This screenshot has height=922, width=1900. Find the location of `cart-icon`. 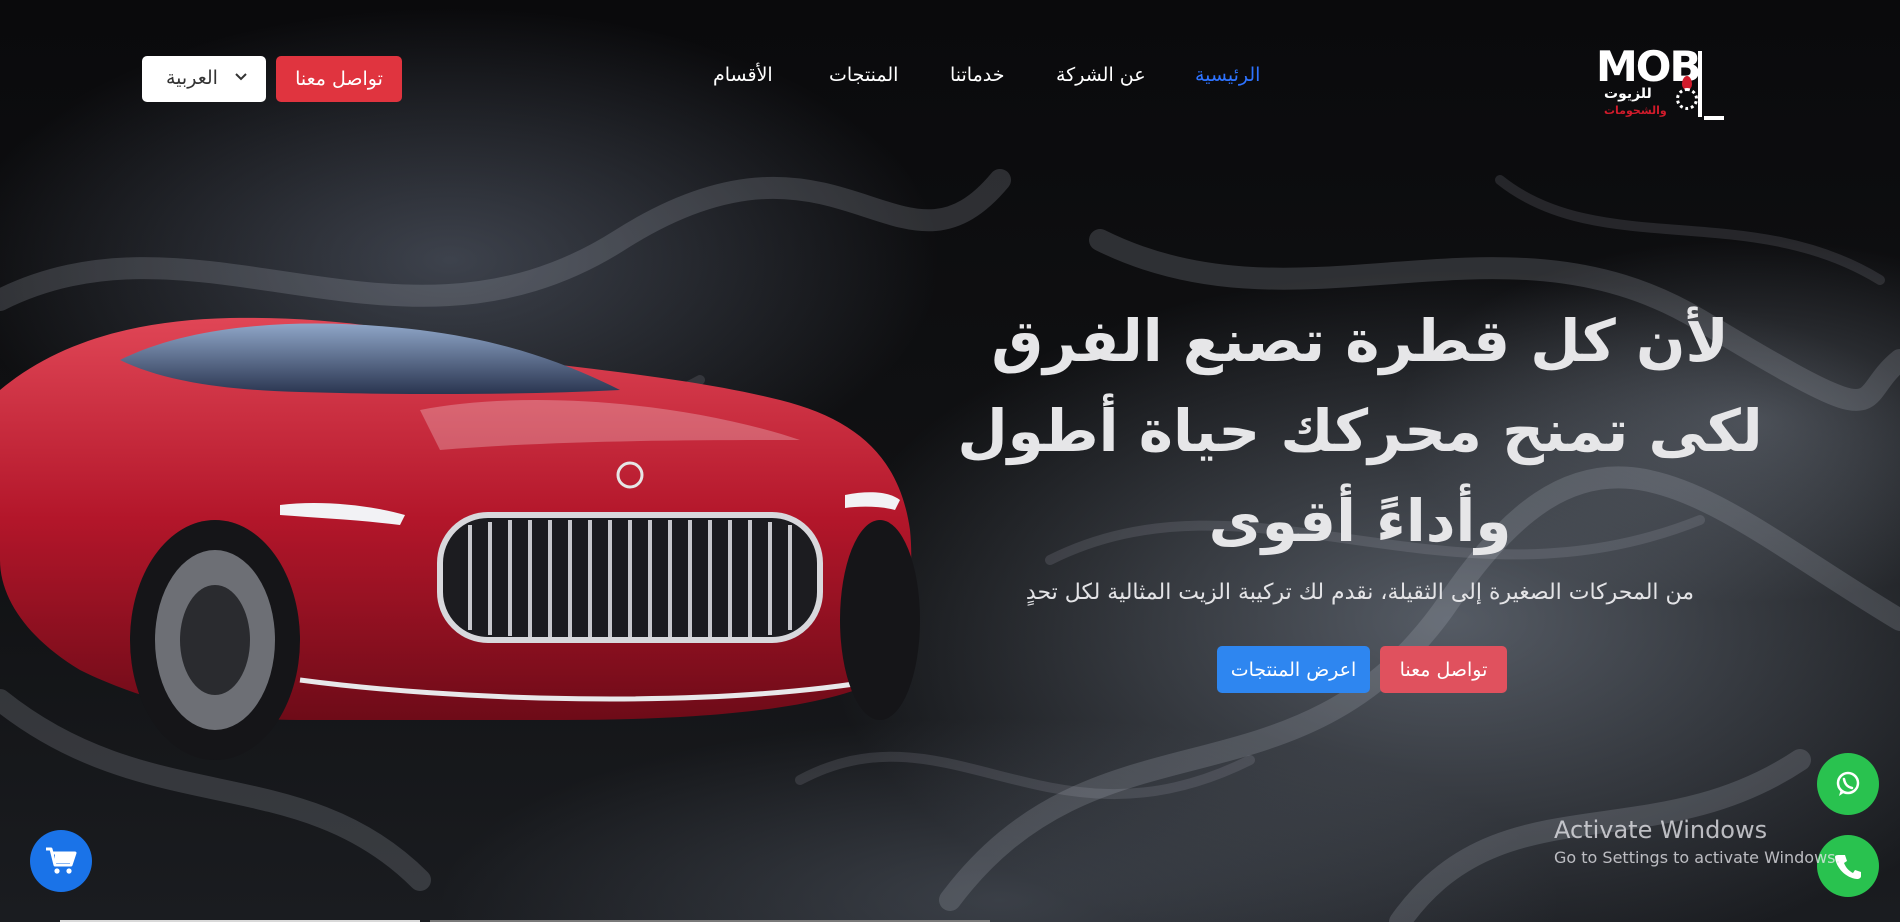

cart-icon is located at coordinates (61, 860).